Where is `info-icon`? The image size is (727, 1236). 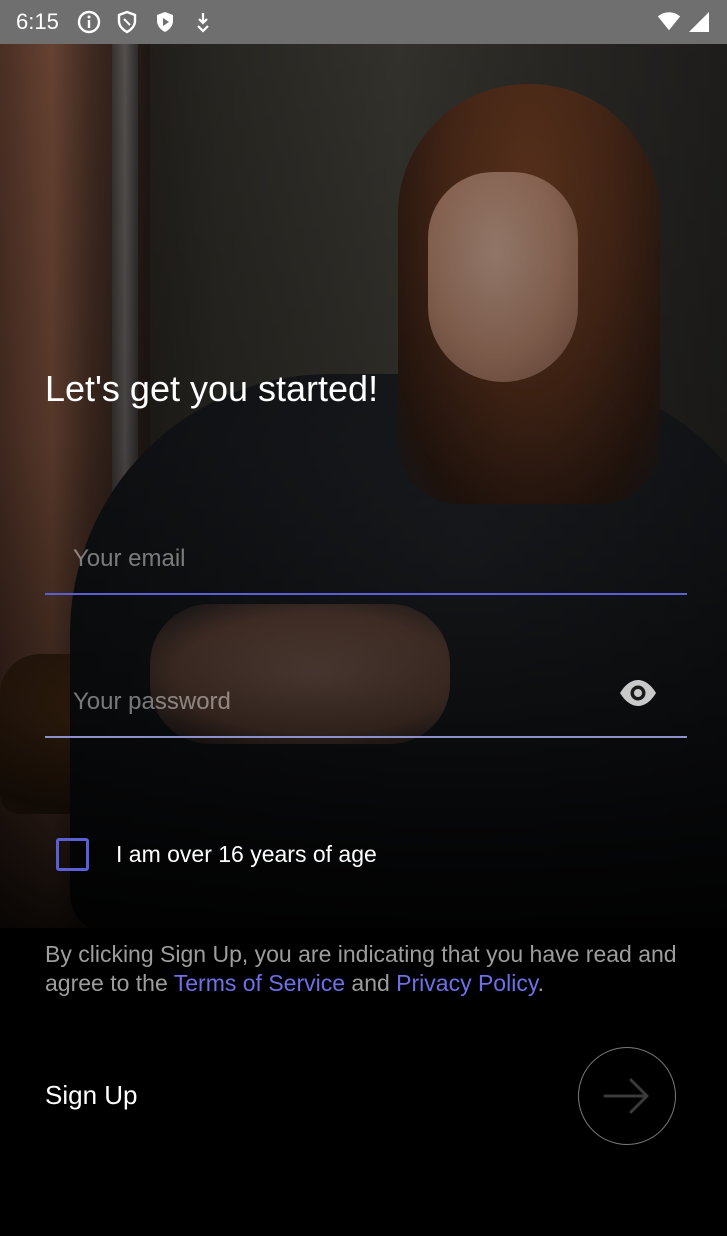 info-icon is located at coordinates (89, 22).